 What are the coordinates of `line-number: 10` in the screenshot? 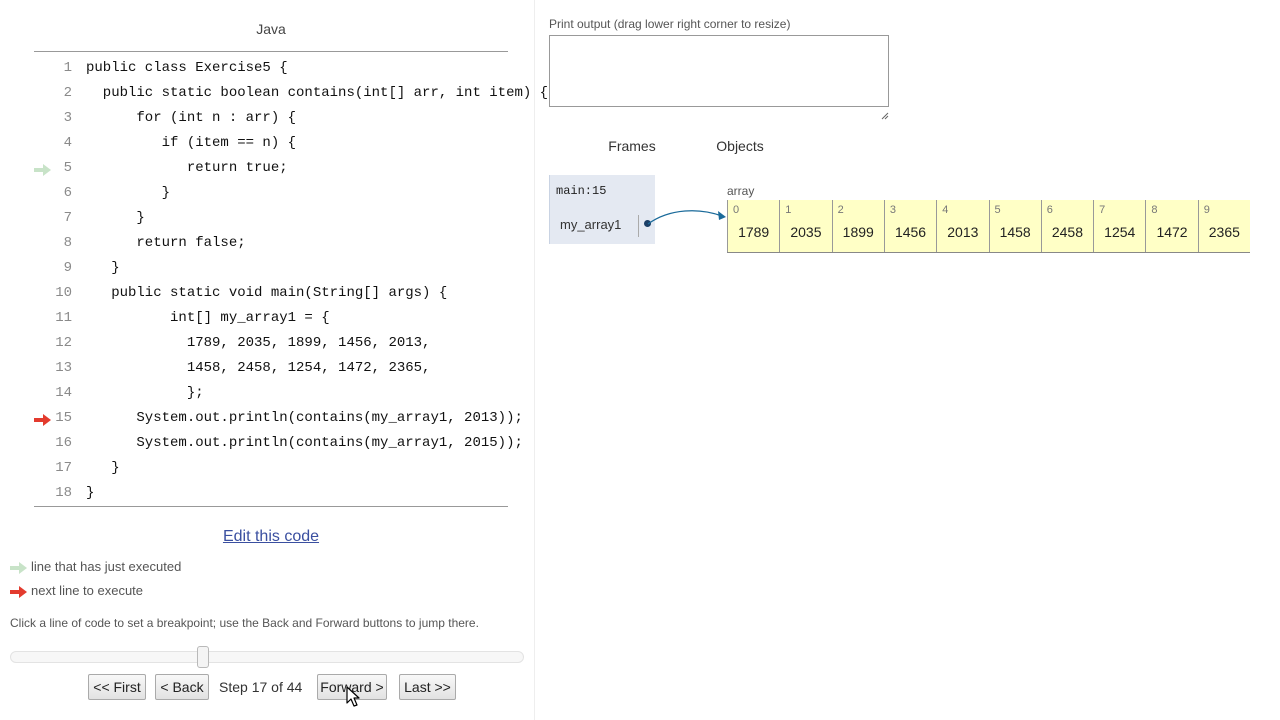 It's located at (63, 293).